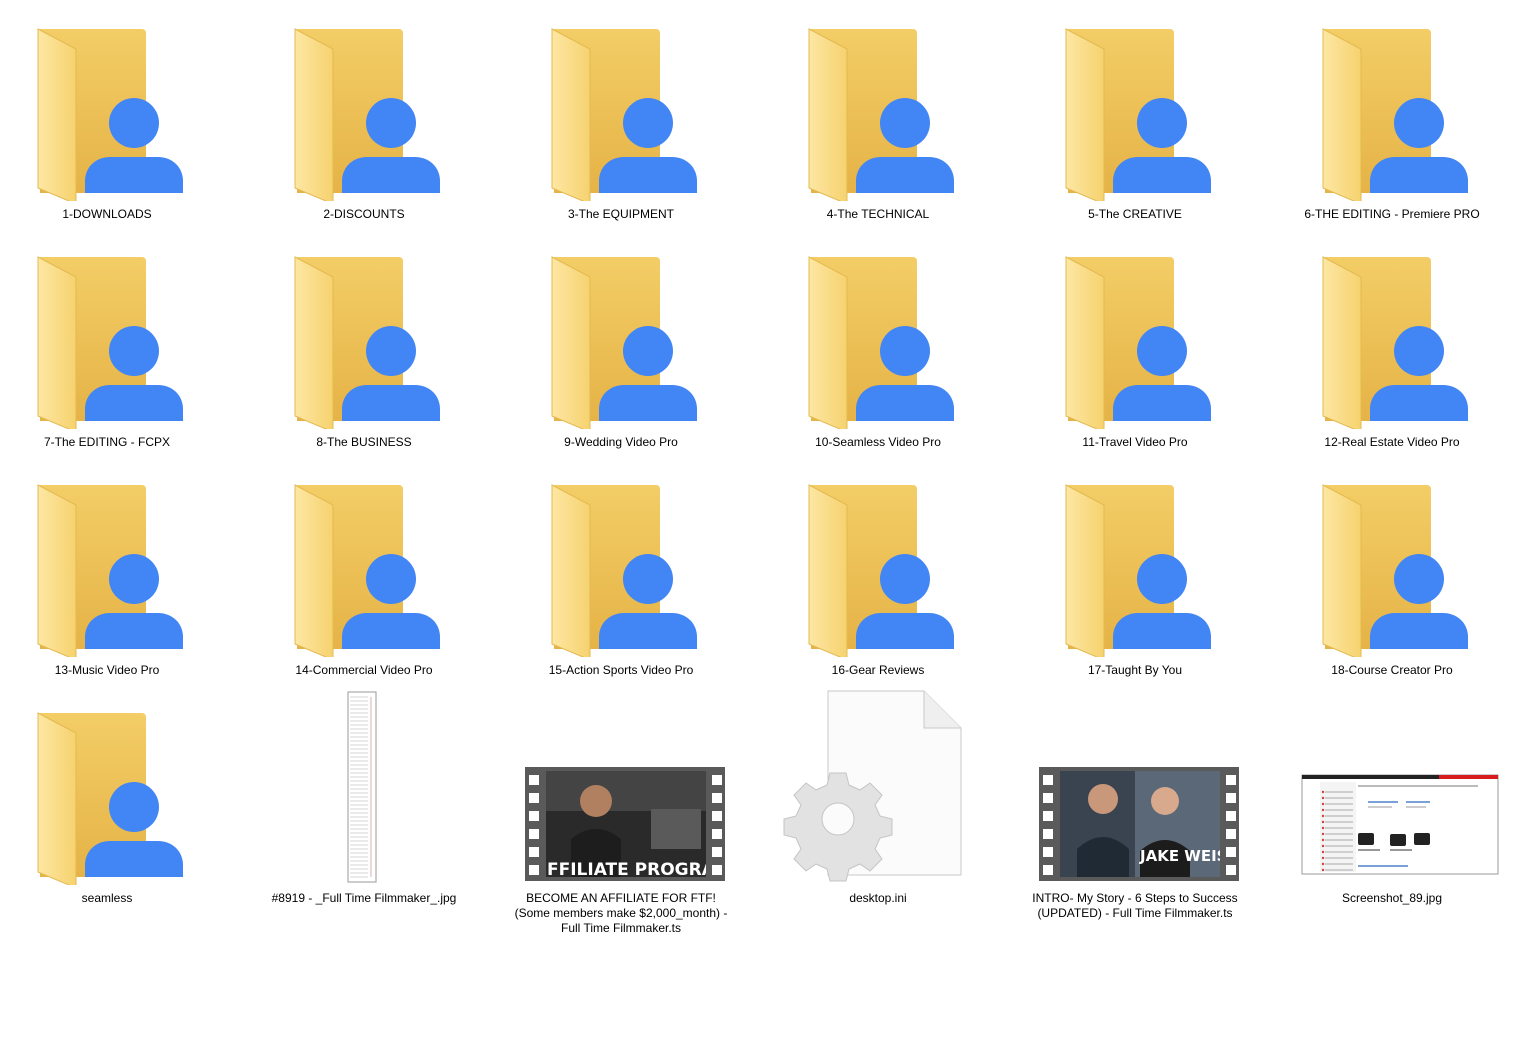  What do you see at coordinates (364, 670) in the screenshot?
I see `item-label: 14-Commercial Video Pro` at bounding box center [364, 670].